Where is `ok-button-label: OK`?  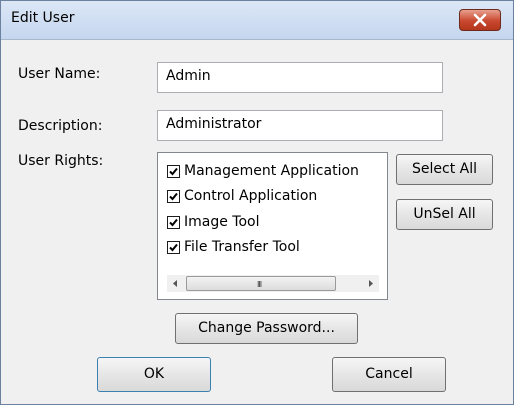 ok-button-label: OK is located at coordinates (154, 374).